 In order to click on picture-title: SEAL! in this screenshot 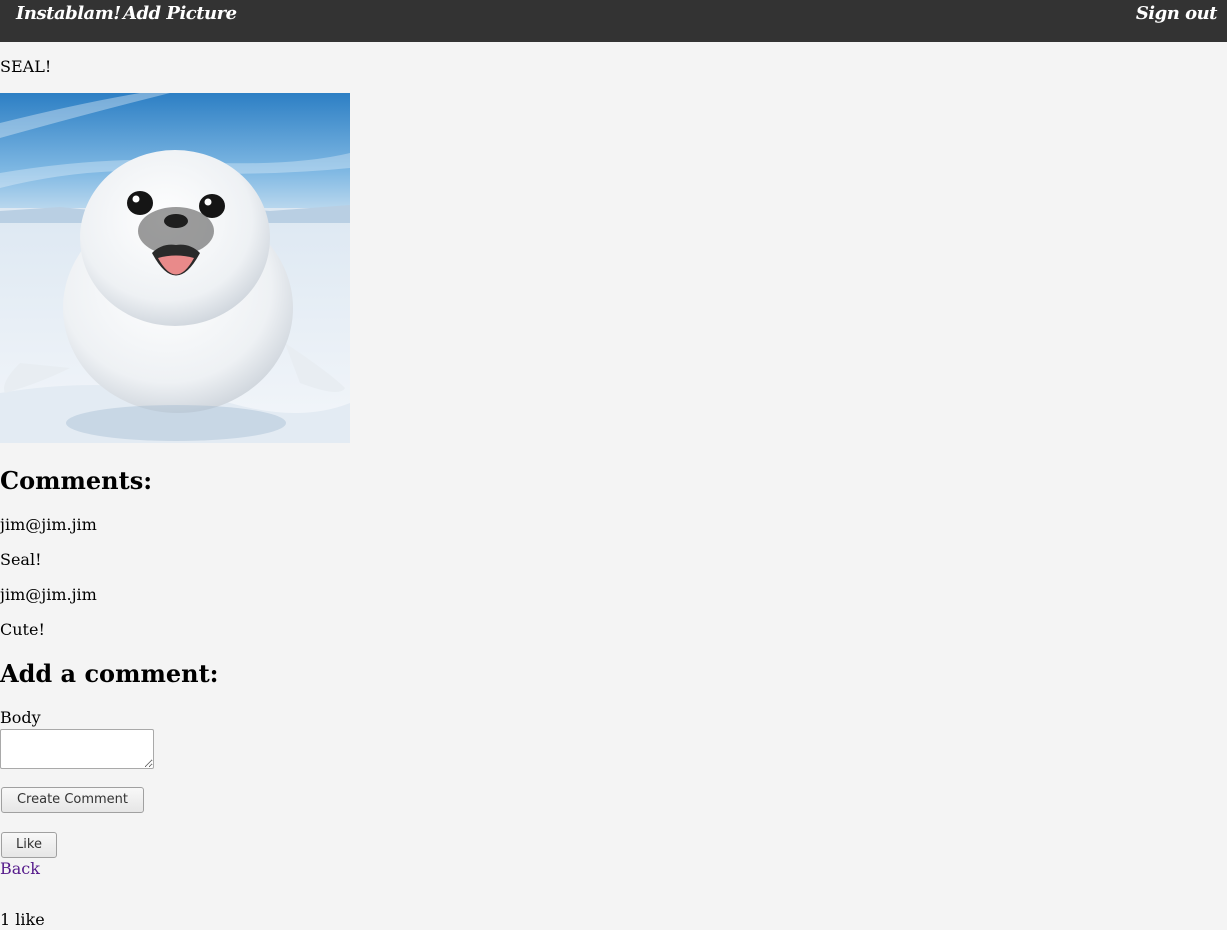, I will do `click(26, 66)`.